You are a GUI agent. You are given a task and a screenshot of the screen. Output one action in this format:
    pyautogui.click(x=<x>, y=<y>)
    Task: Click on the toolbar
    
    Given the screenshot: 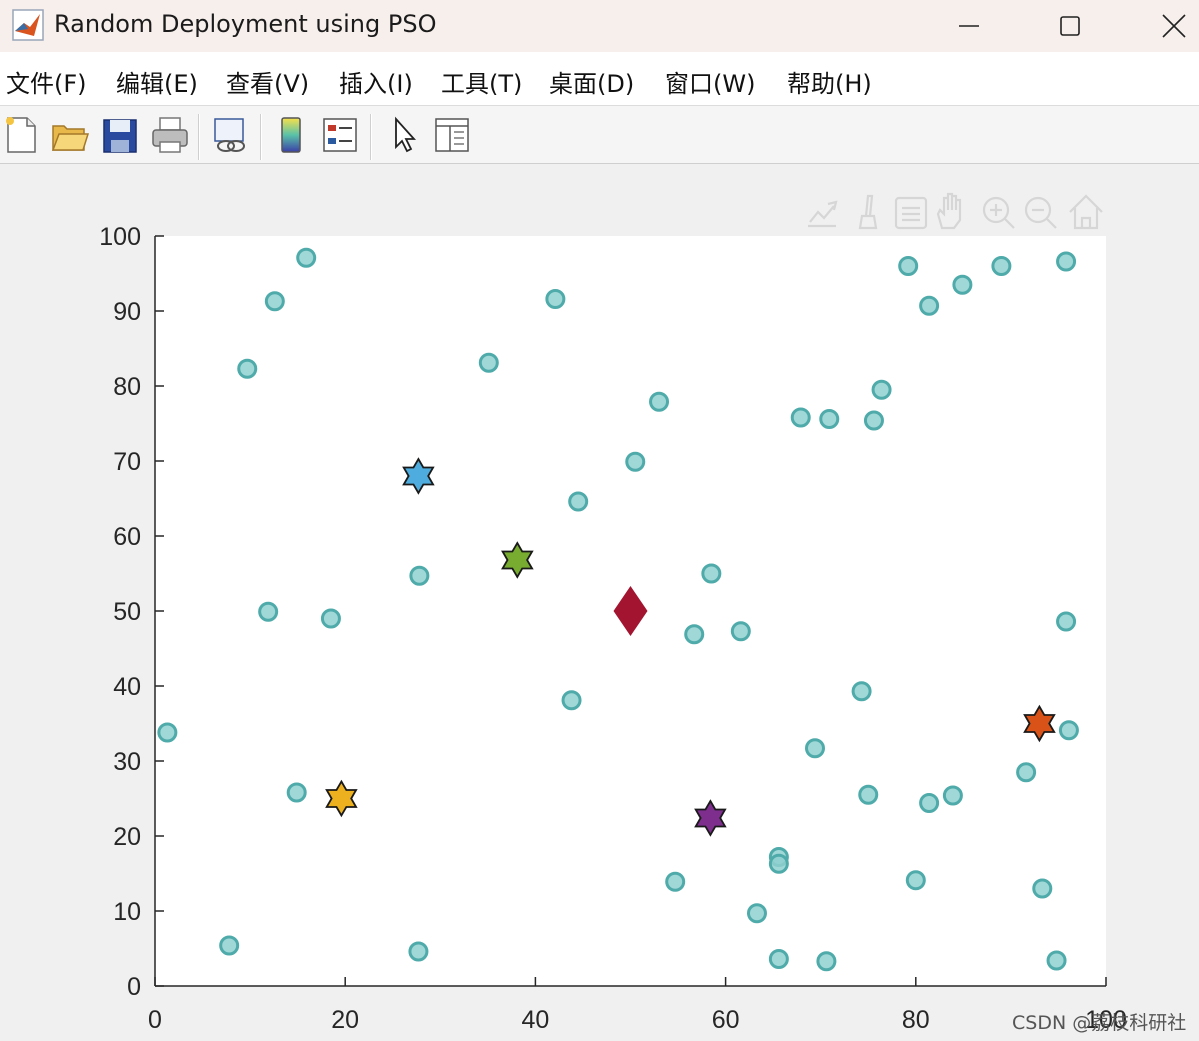 What is the action you would take?
    pyautogui.click(x=599, y=135)
    